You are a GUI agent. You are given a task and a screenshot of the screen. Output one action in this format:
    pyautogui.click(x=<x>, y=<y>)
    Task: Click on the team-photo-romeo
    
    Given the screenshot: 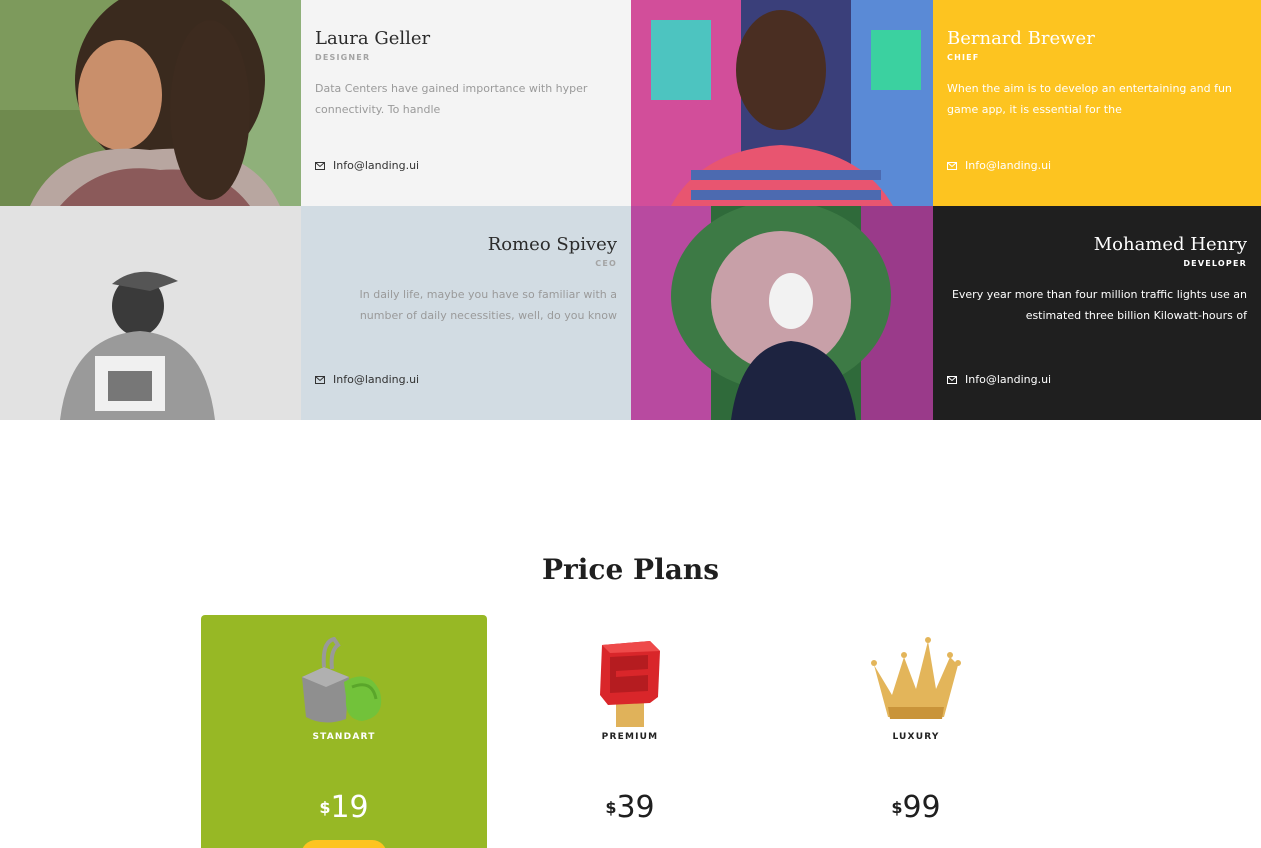 What is the action you would take?
    pyautogui.click(x=150, y=313)
    